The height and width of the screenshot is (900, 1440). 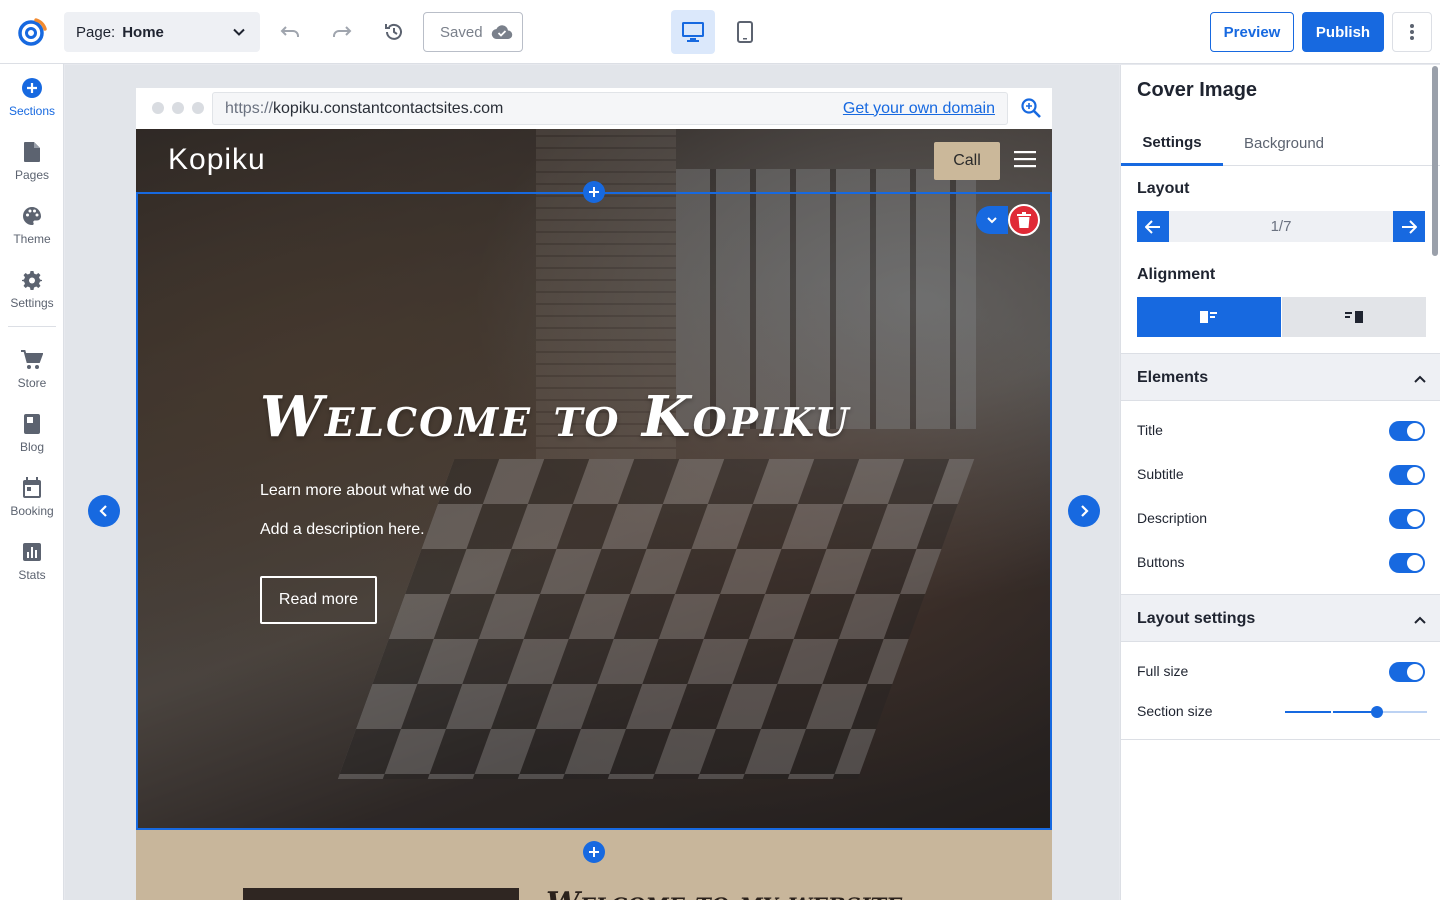 I want to click on buttons-toggle, so click(x=1407, y=563).